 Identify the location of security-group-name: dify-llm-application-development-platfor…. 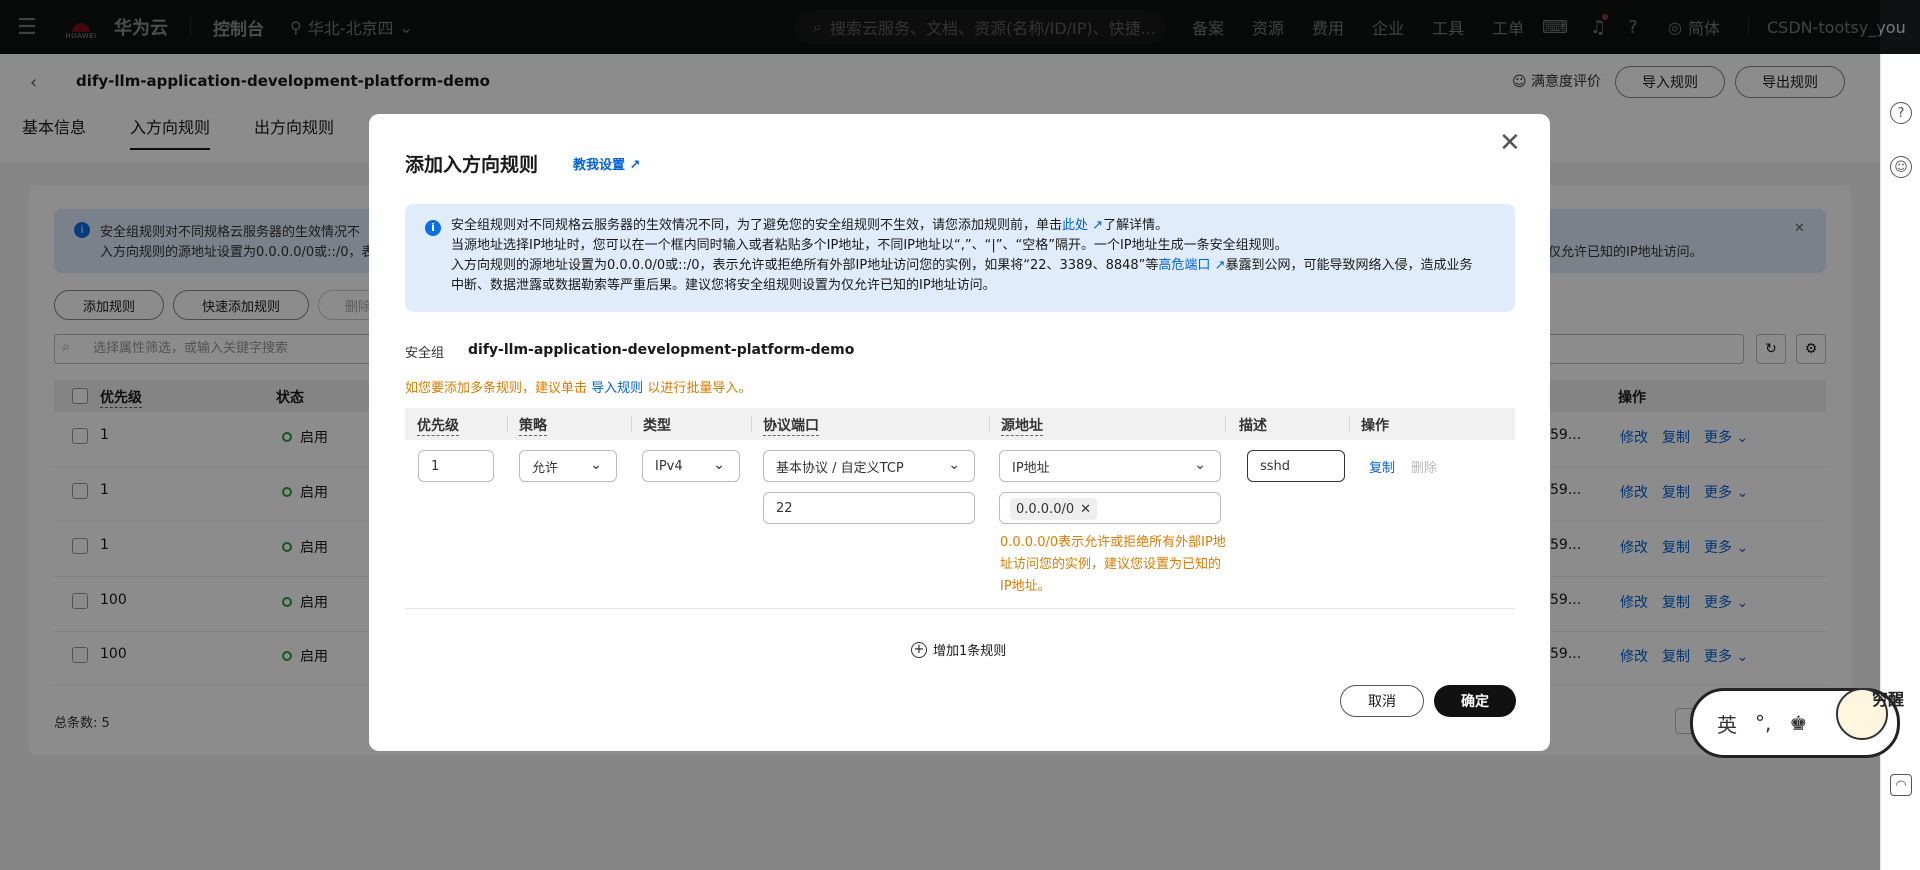
(661, 350).